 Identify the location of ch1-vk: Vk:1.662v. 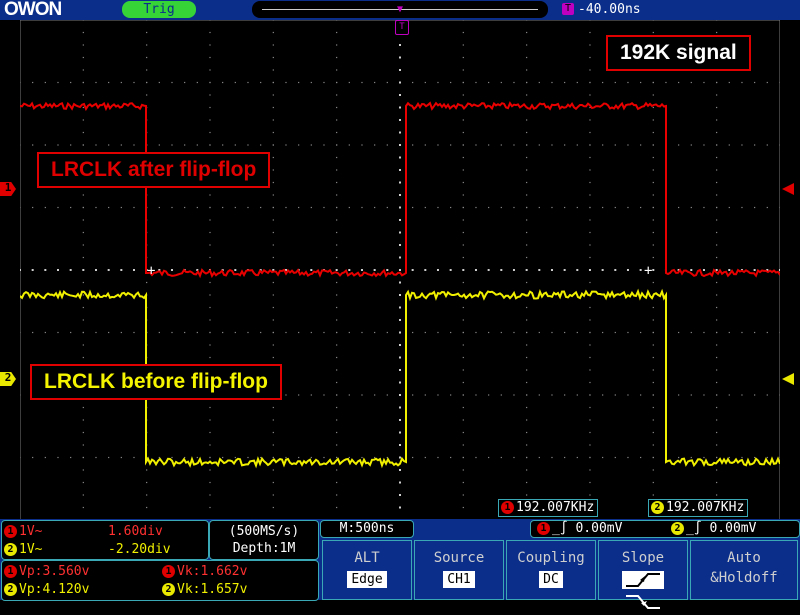
(212, 571).